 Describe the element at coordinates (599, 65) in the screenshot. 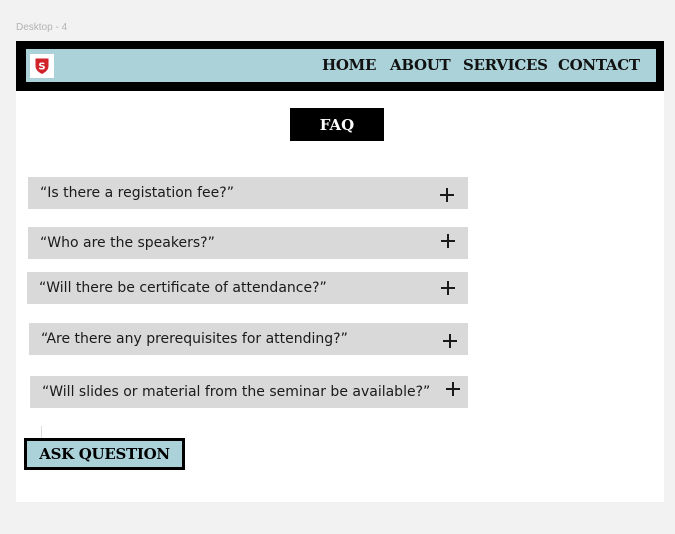

I see `nav-link-contact: CONTACT` at that location.